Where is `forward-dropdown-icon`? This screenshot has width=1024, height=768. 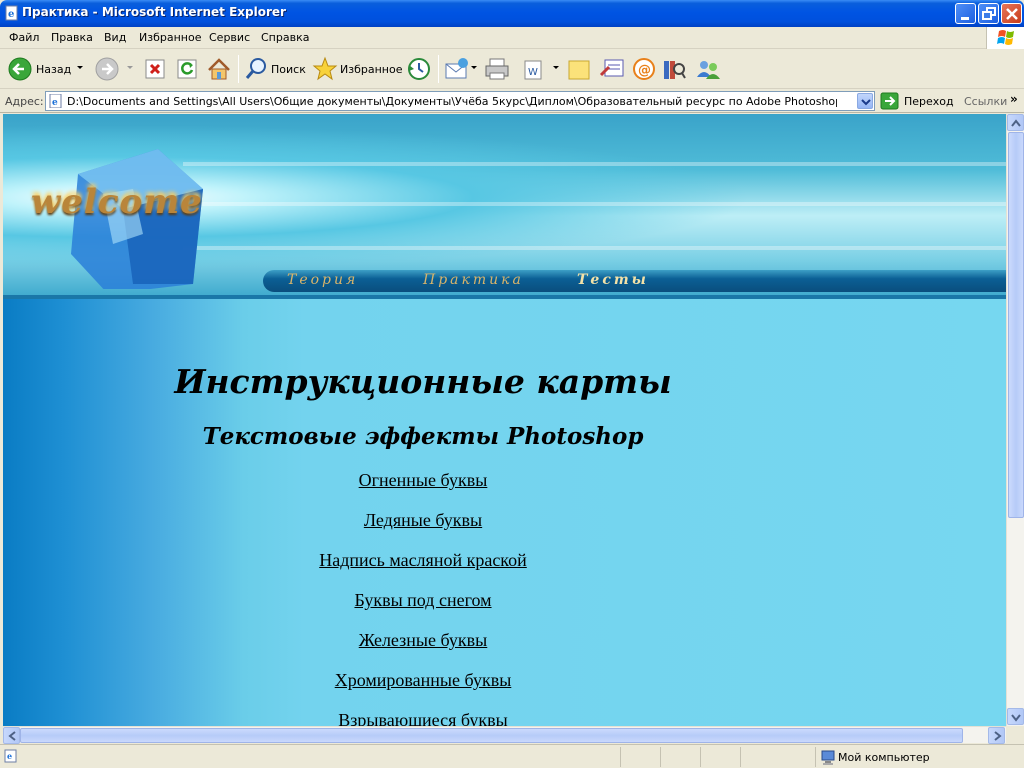
forward-dropdown-icon is located at coordinates (130, 67).